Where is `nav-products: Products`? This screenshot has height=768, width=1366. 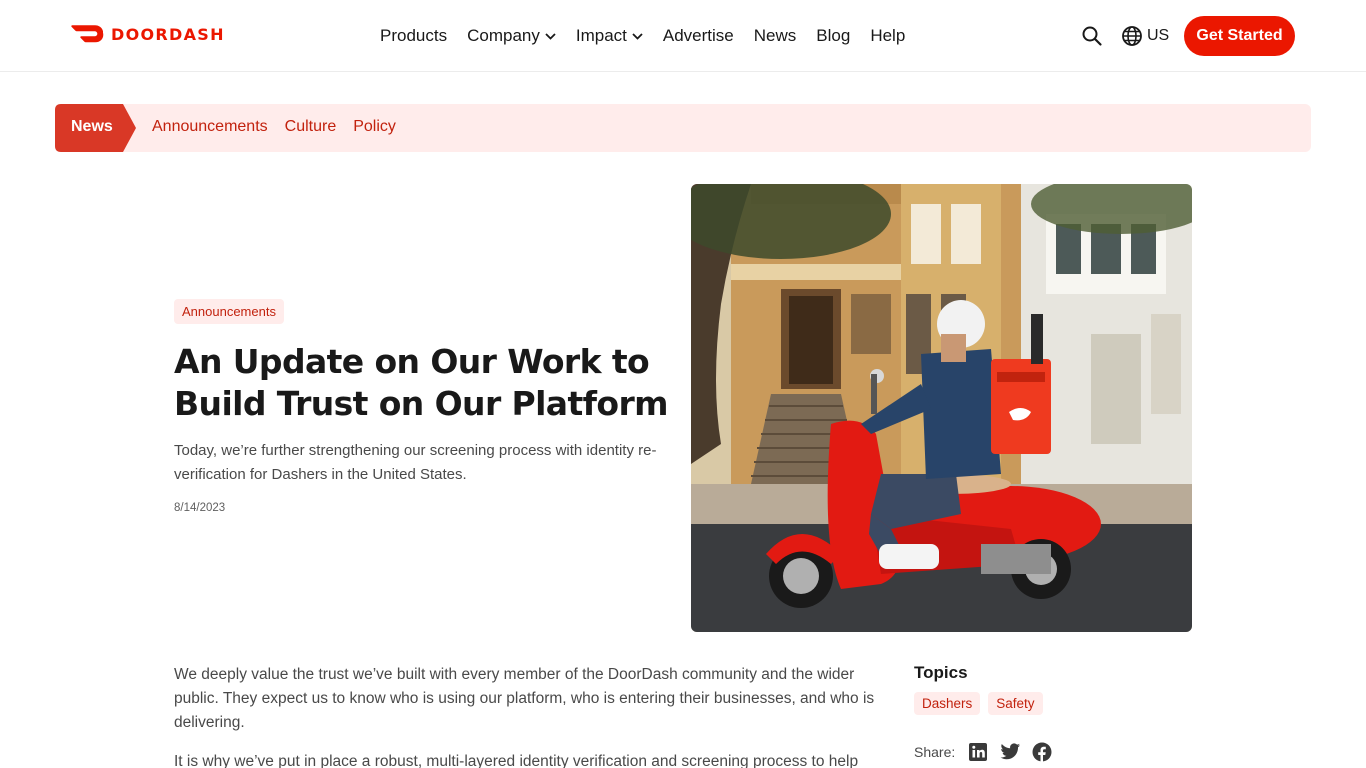 nav-products: Products is located at coordinates (413, 36).